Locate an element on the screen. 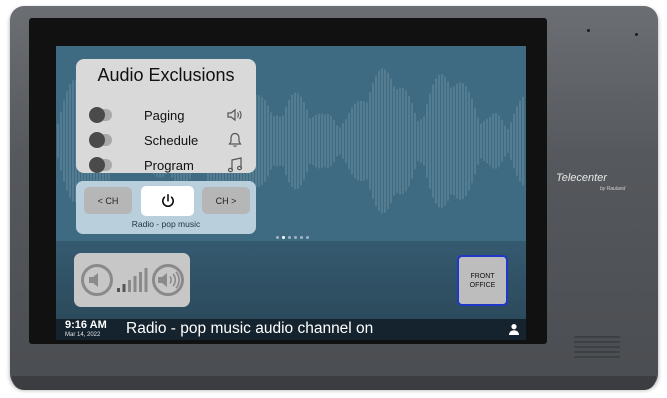 The height and width of the screenshot is (398, 667). exclusion-label: Schedule is located at coordinates (171, 140).